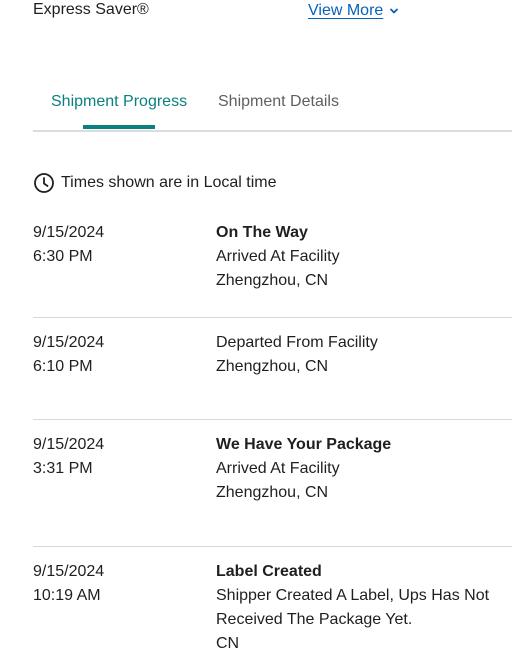 This screenshot has width=512, height=665. What do you see at coordinates (118, 584) in the screenshot?
I see `event-datetime: 9/15/2024 10:19 AM` at bounding box center [118, 584].